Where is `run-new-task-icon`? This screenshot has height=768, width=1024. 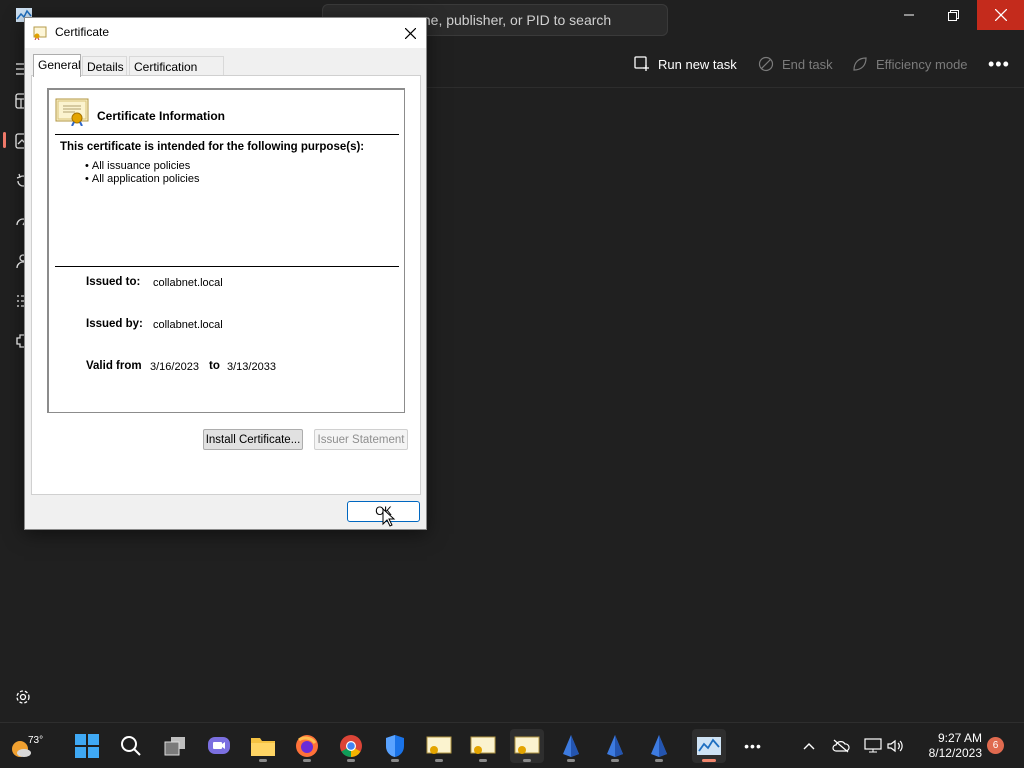
run-new-task-icon is located at coordinates (641, 63).